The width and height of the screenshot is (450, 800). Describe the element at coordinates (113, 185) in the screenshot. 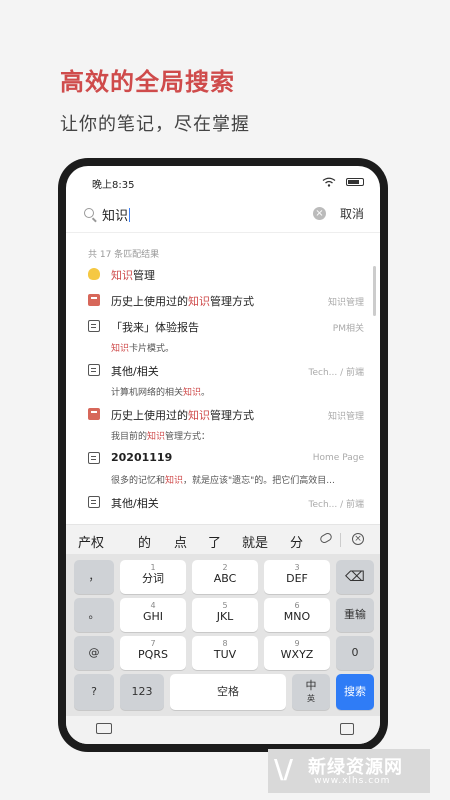

I see `status-time: 晚上8:35` at that location.